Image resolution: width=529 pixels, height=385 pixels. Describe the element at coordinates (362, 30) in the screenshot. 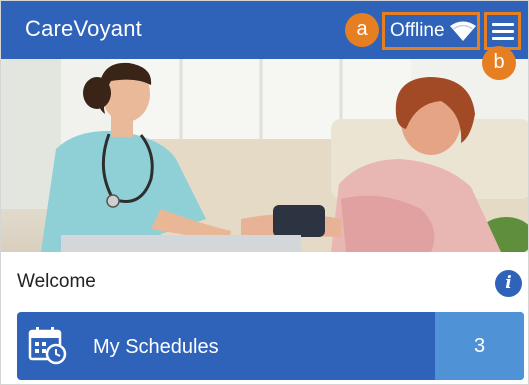

I see `callout-badge-a: a` at that location.